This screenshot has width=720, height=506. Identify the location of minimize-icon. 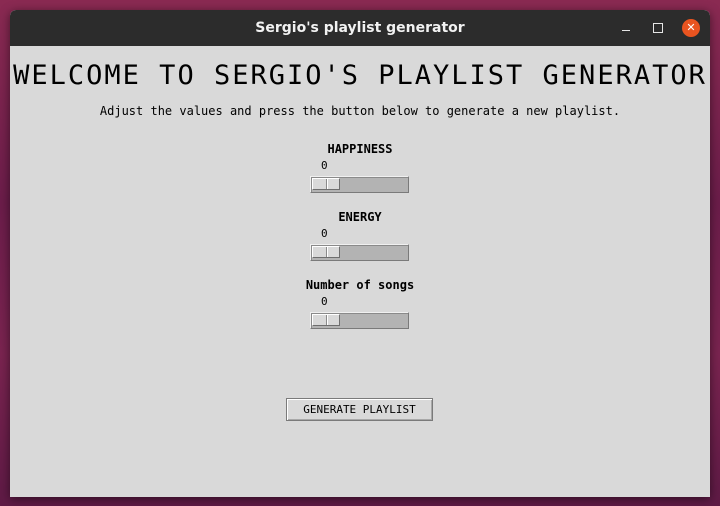
(626, 30).